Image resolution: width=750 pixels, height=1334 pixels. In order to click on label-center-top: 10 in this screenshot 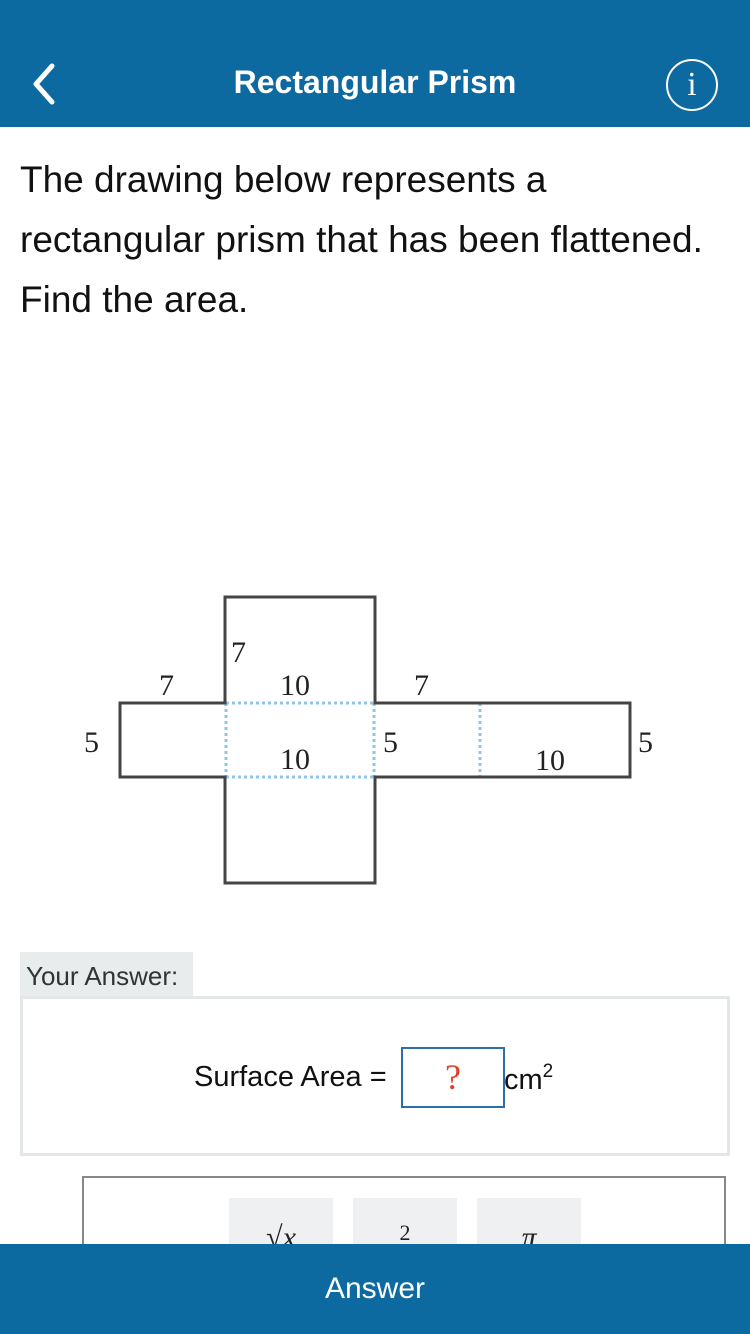, I will do `click(295, 685)`.